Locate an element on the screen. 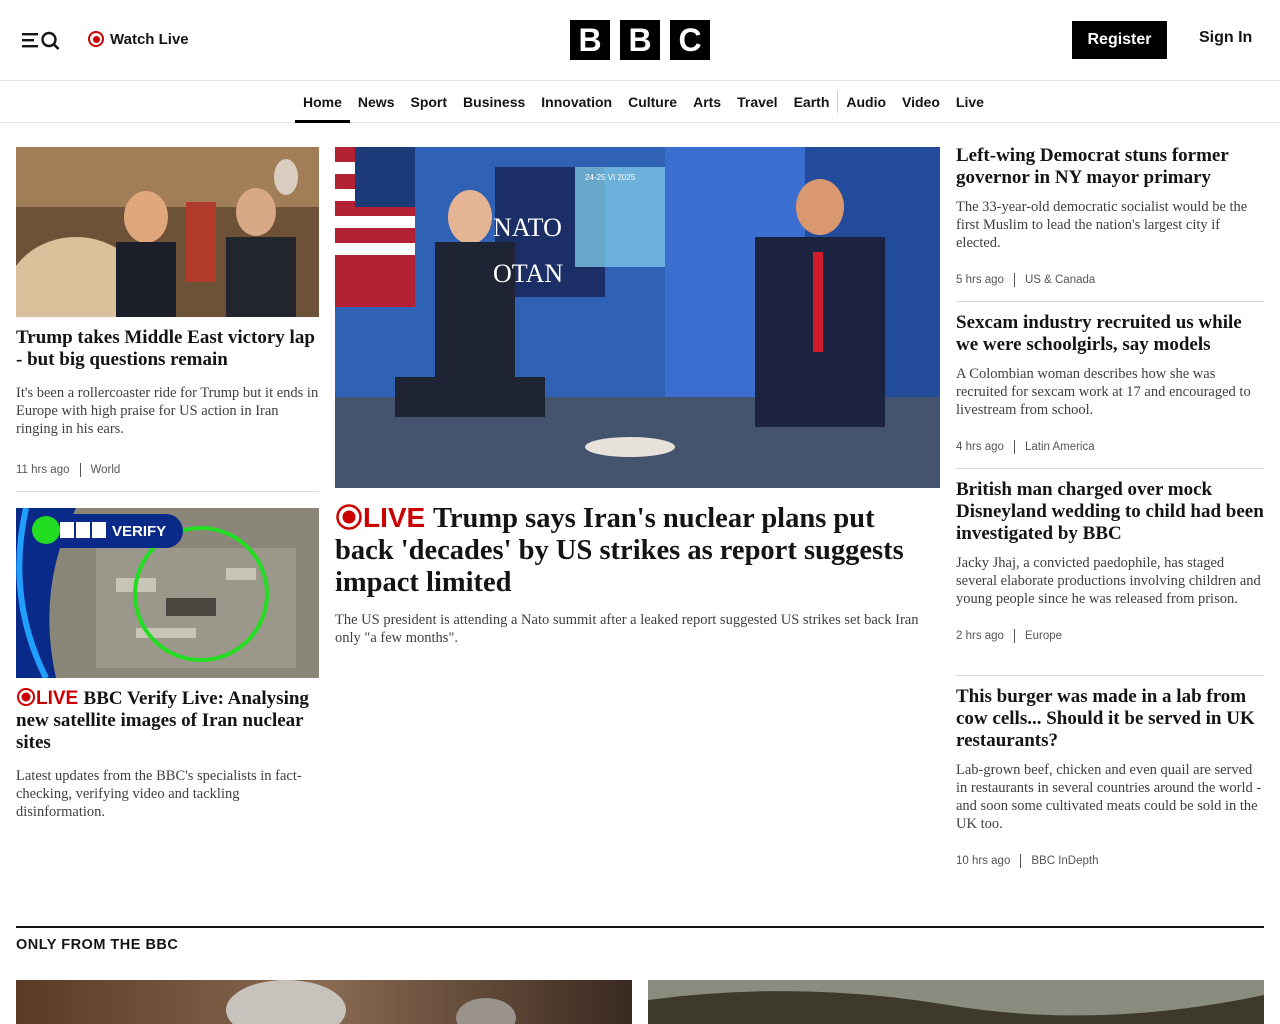  photo-trees is located at coordinates (956, 1002).